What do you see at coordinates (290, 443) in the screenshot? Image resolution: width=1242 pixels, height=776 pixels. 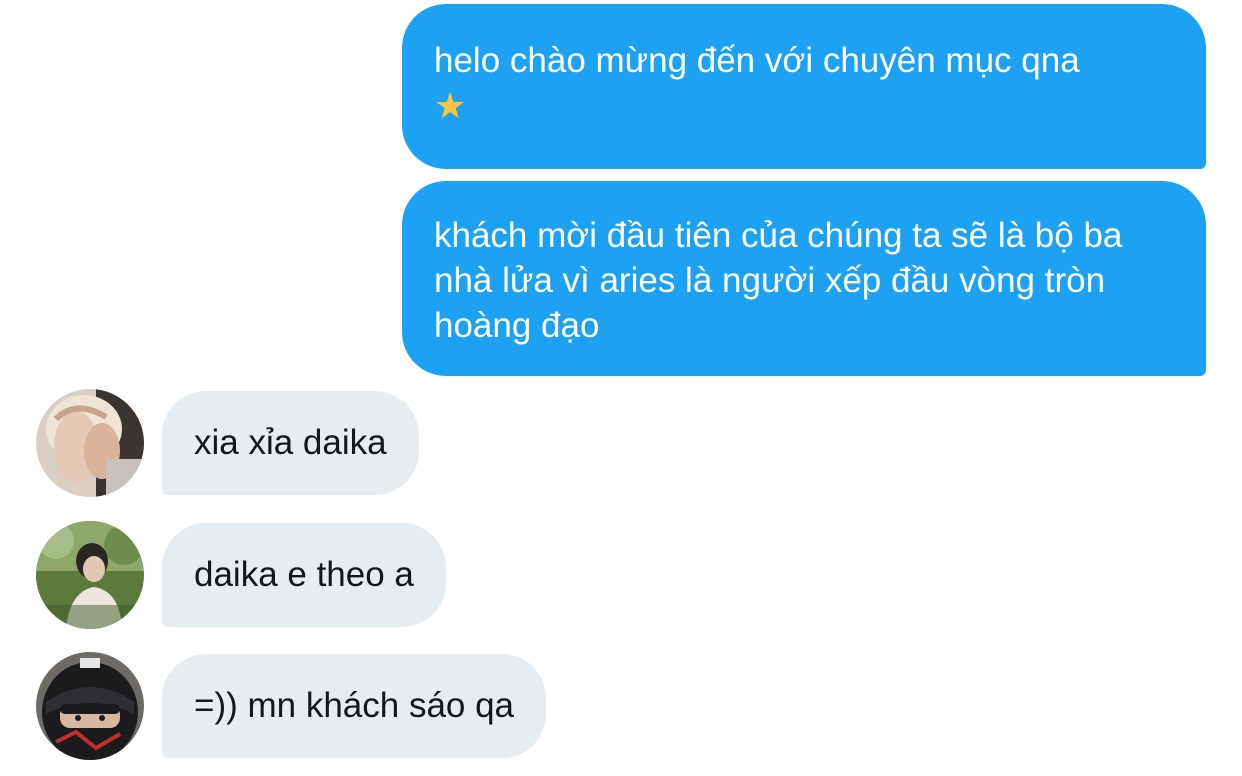 I see `received-message: xia xỉa daika` at bounding box center [290, 443].